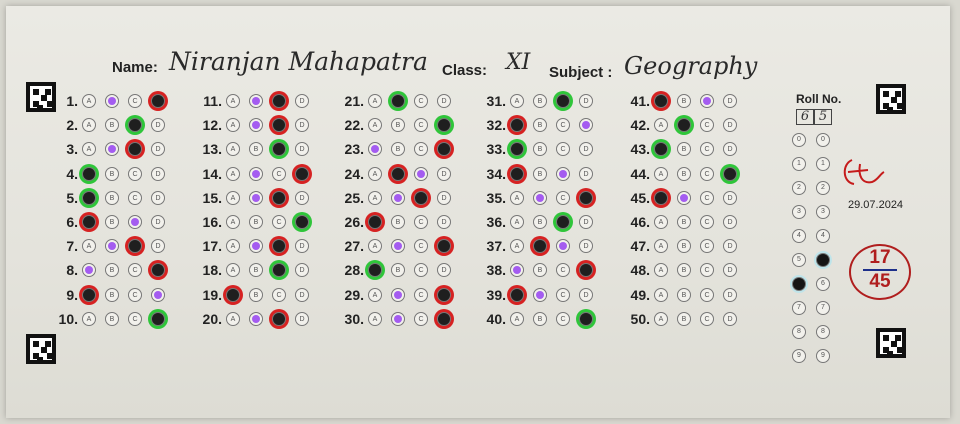 This screenshot has width=960, height=424. What do you see at coordinates (799, 332) in the screenshot?
I see `roll-bubble: 8` at bounding box center [799, 332].